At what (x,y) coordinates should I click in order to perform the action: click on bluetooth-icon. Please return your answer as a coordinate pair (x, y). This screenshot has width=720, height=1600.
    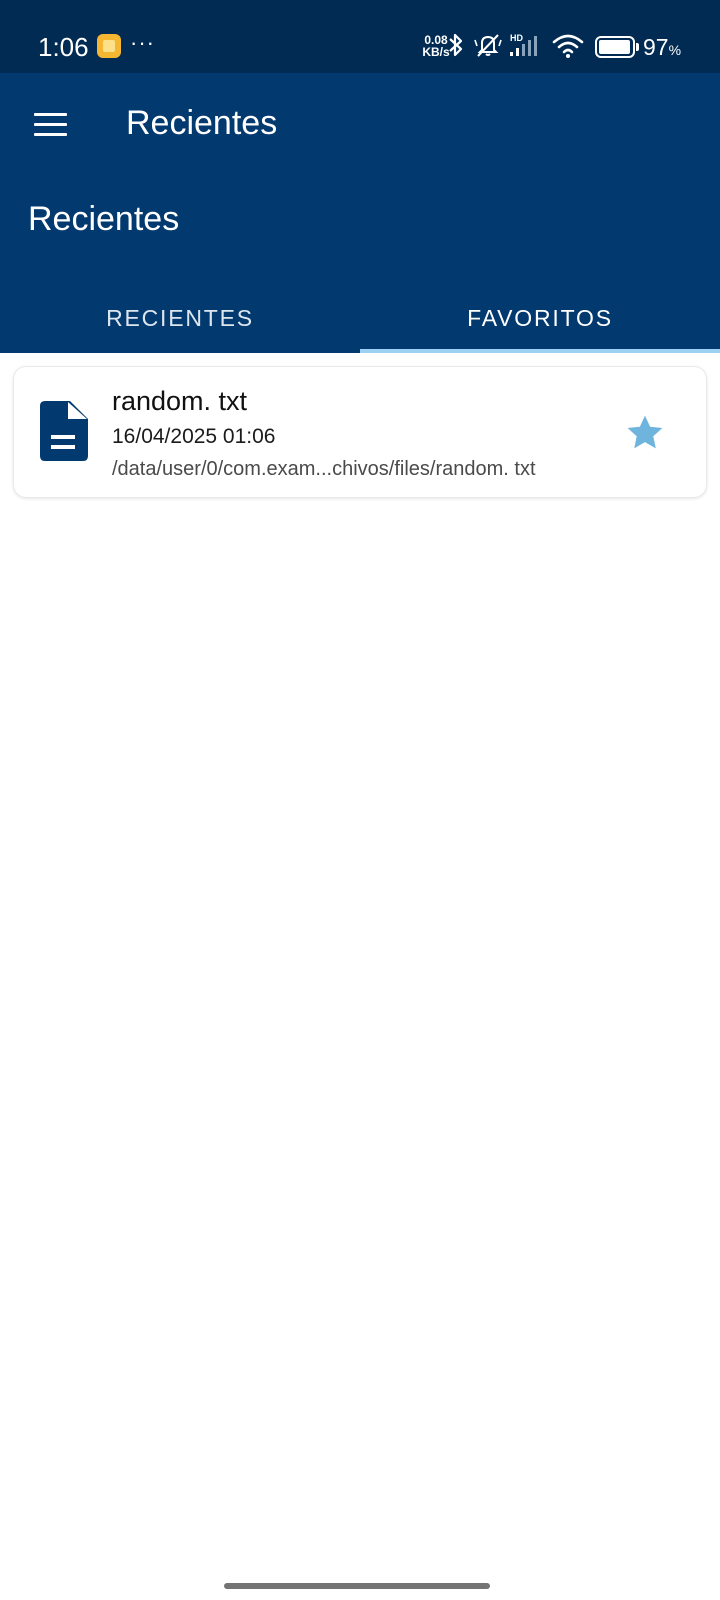
    Looking at the image, I should click on (456, 45).